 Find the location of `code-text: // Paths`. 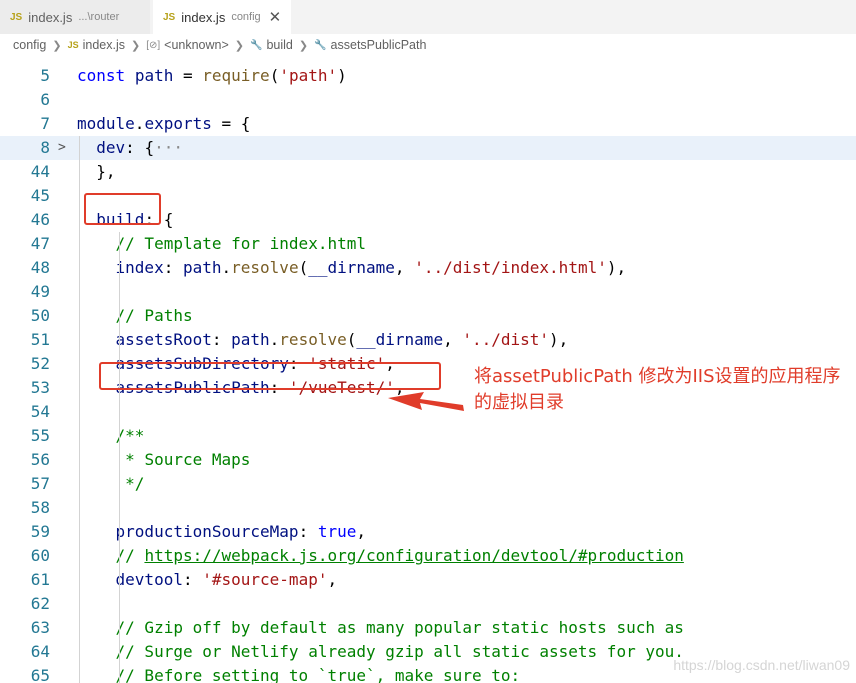

code-text: // Paths is located at coordinates (135, 316).